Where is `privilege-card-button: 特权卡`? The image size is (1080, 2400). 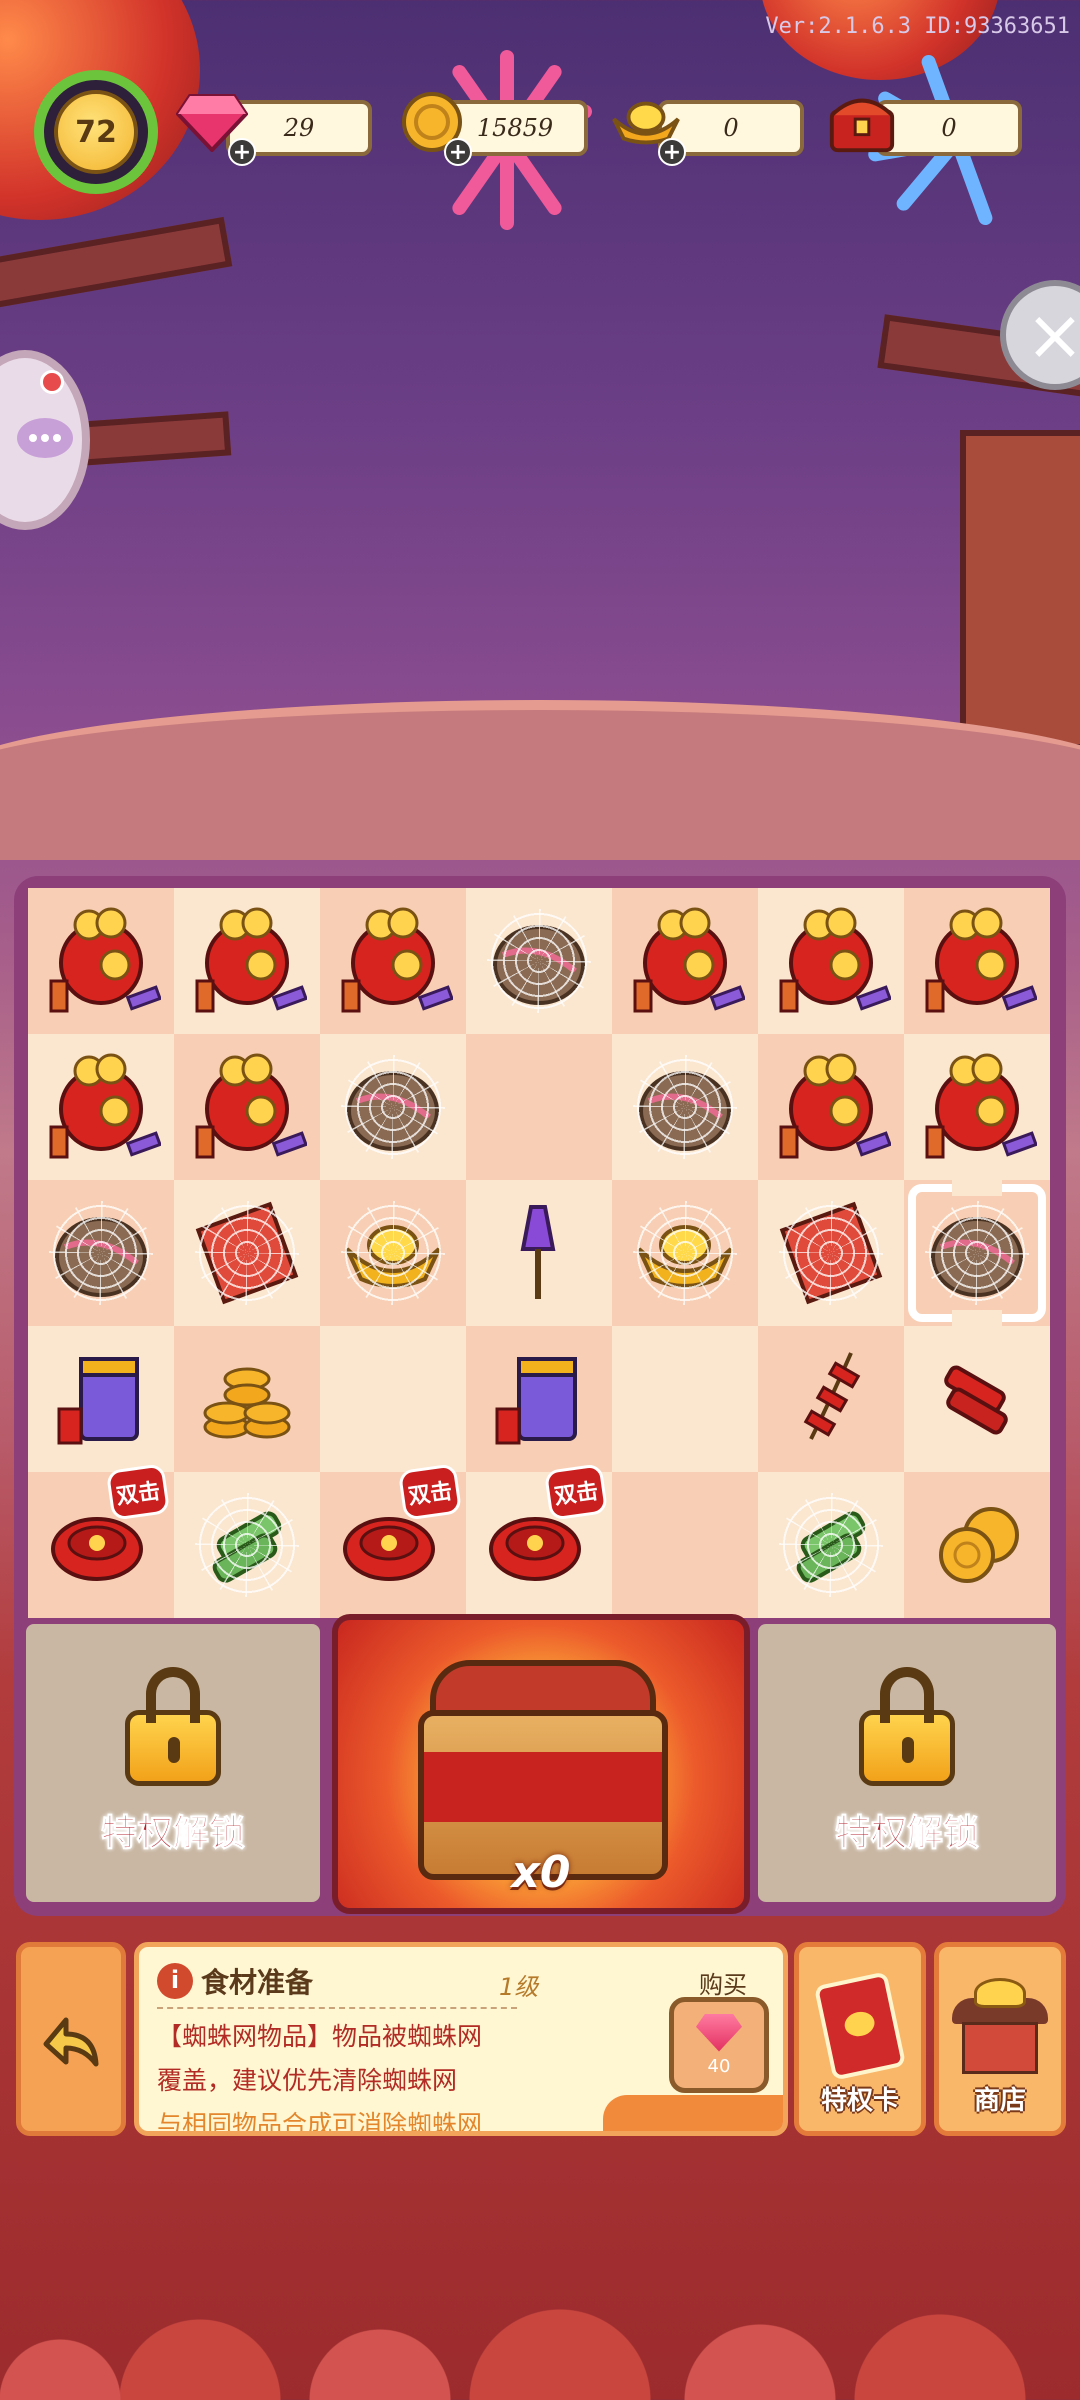
privilege-card-button: 特权卡 is located at coordinates (860, 2039).